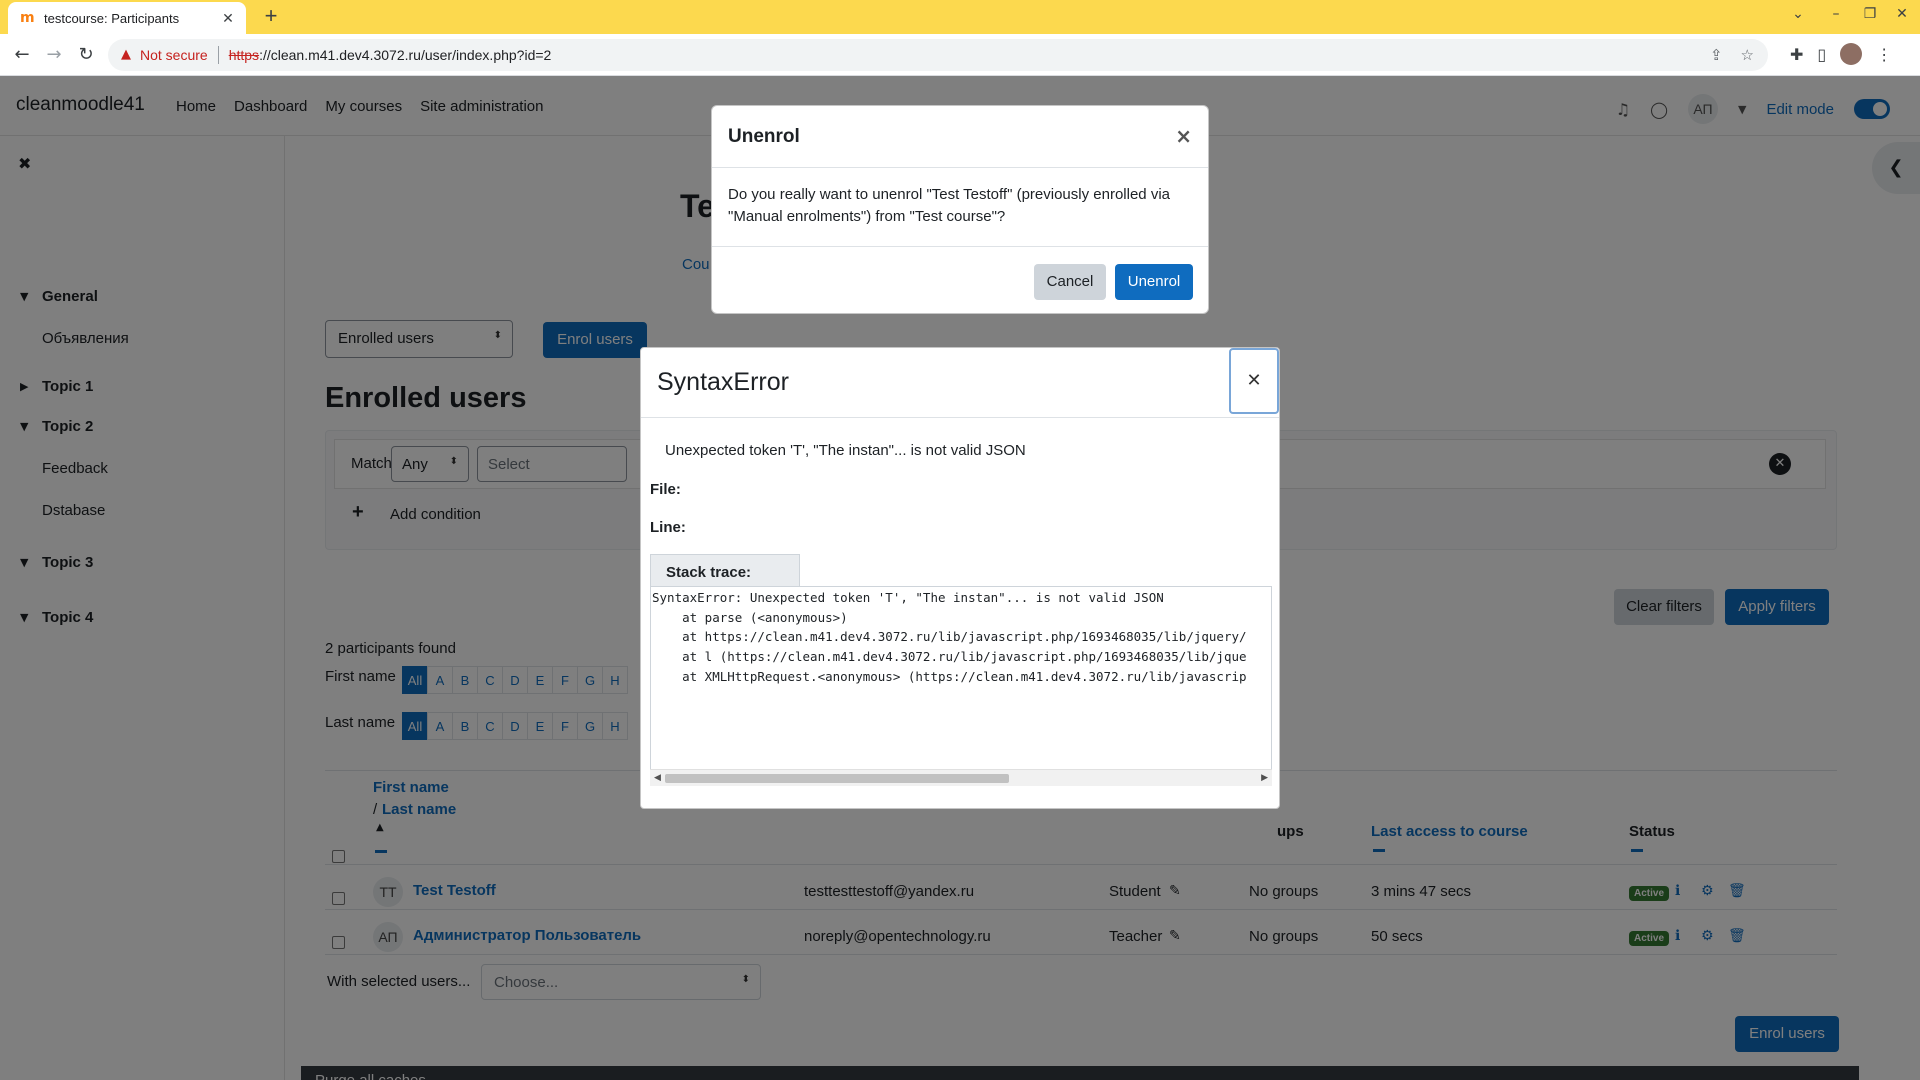  What do you see at coordinates (271, 17) in the screenshot?
I see `new-tab-button: +` at bounding box center [271, 17].